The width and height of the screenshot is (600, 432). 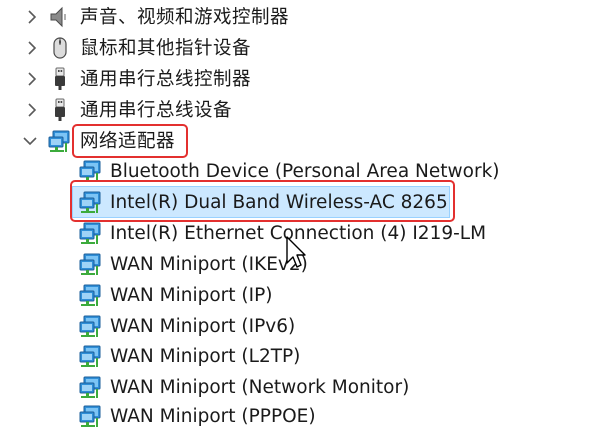 I want to click on tree-item-mice-pointing-devices: 鼠标和其他指针设备, so click(x=300, y=48).